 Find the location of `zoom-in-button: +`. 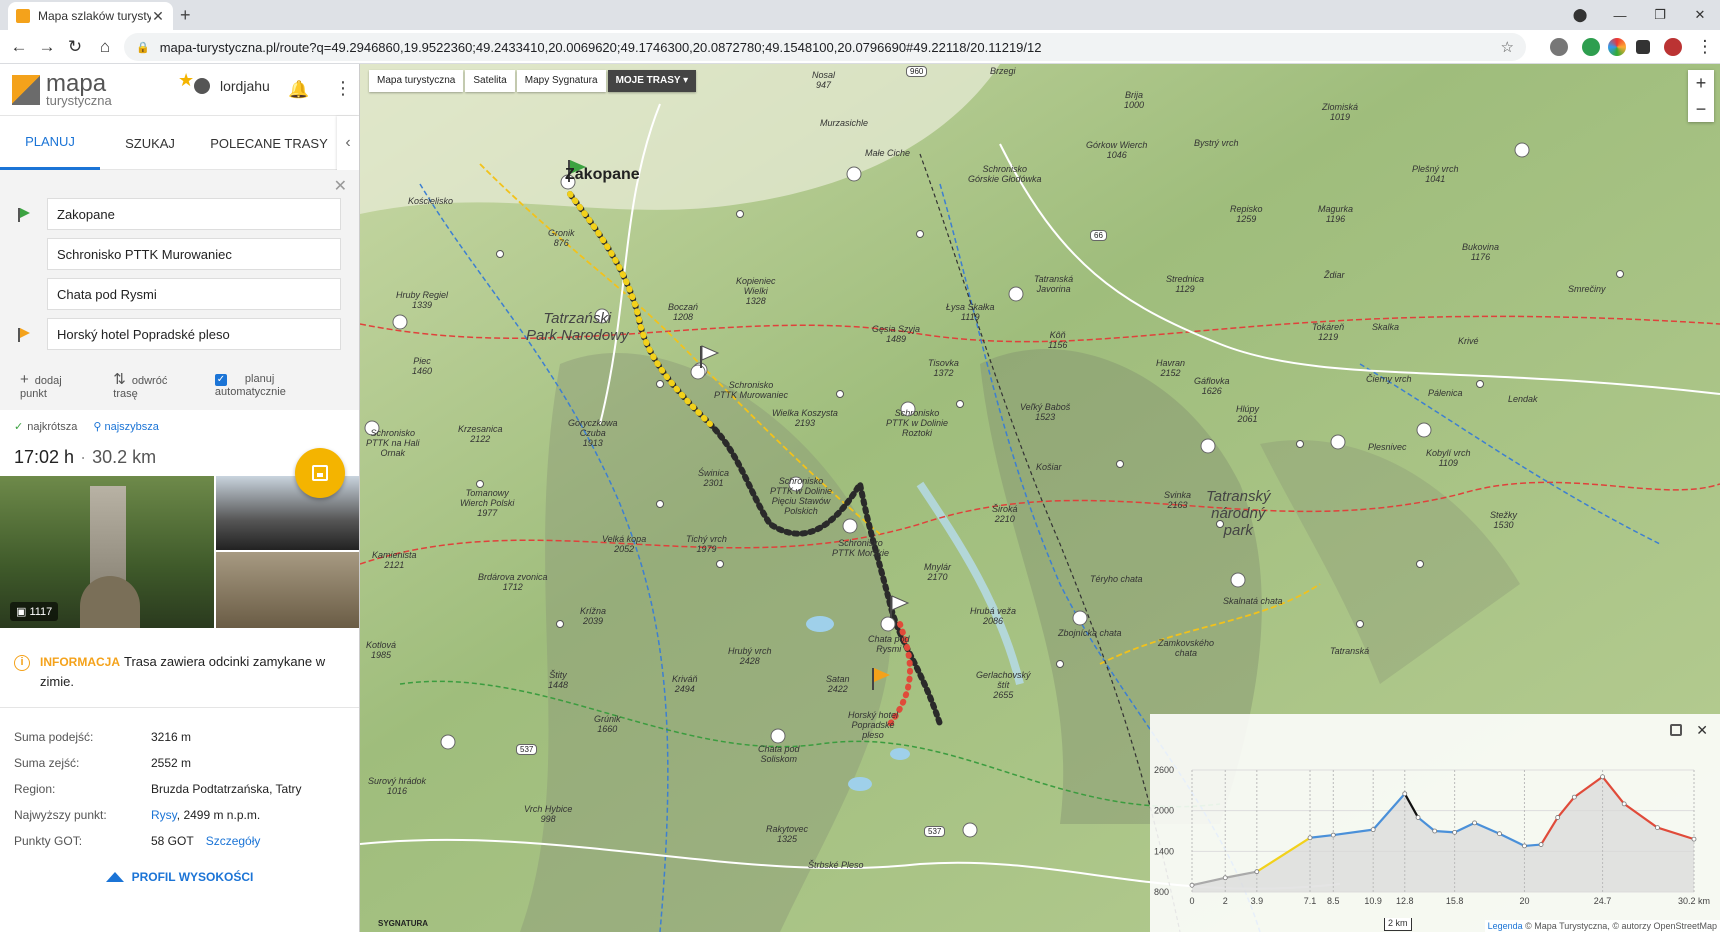

zoom-in-button: + is located at coordinates (1701, 83).